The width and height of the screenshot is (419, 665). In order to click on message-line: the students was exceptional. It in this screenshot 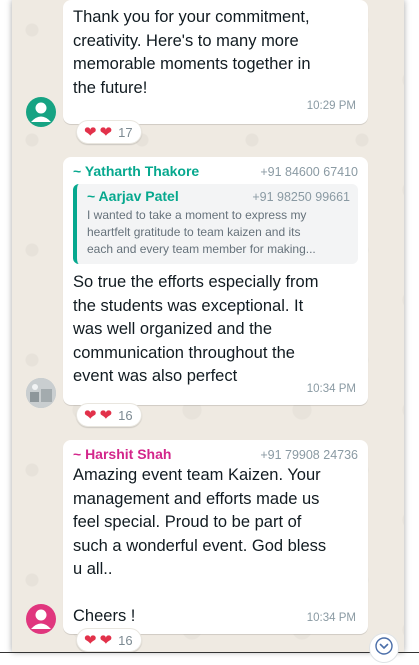, I will do `click(188, 305)`.